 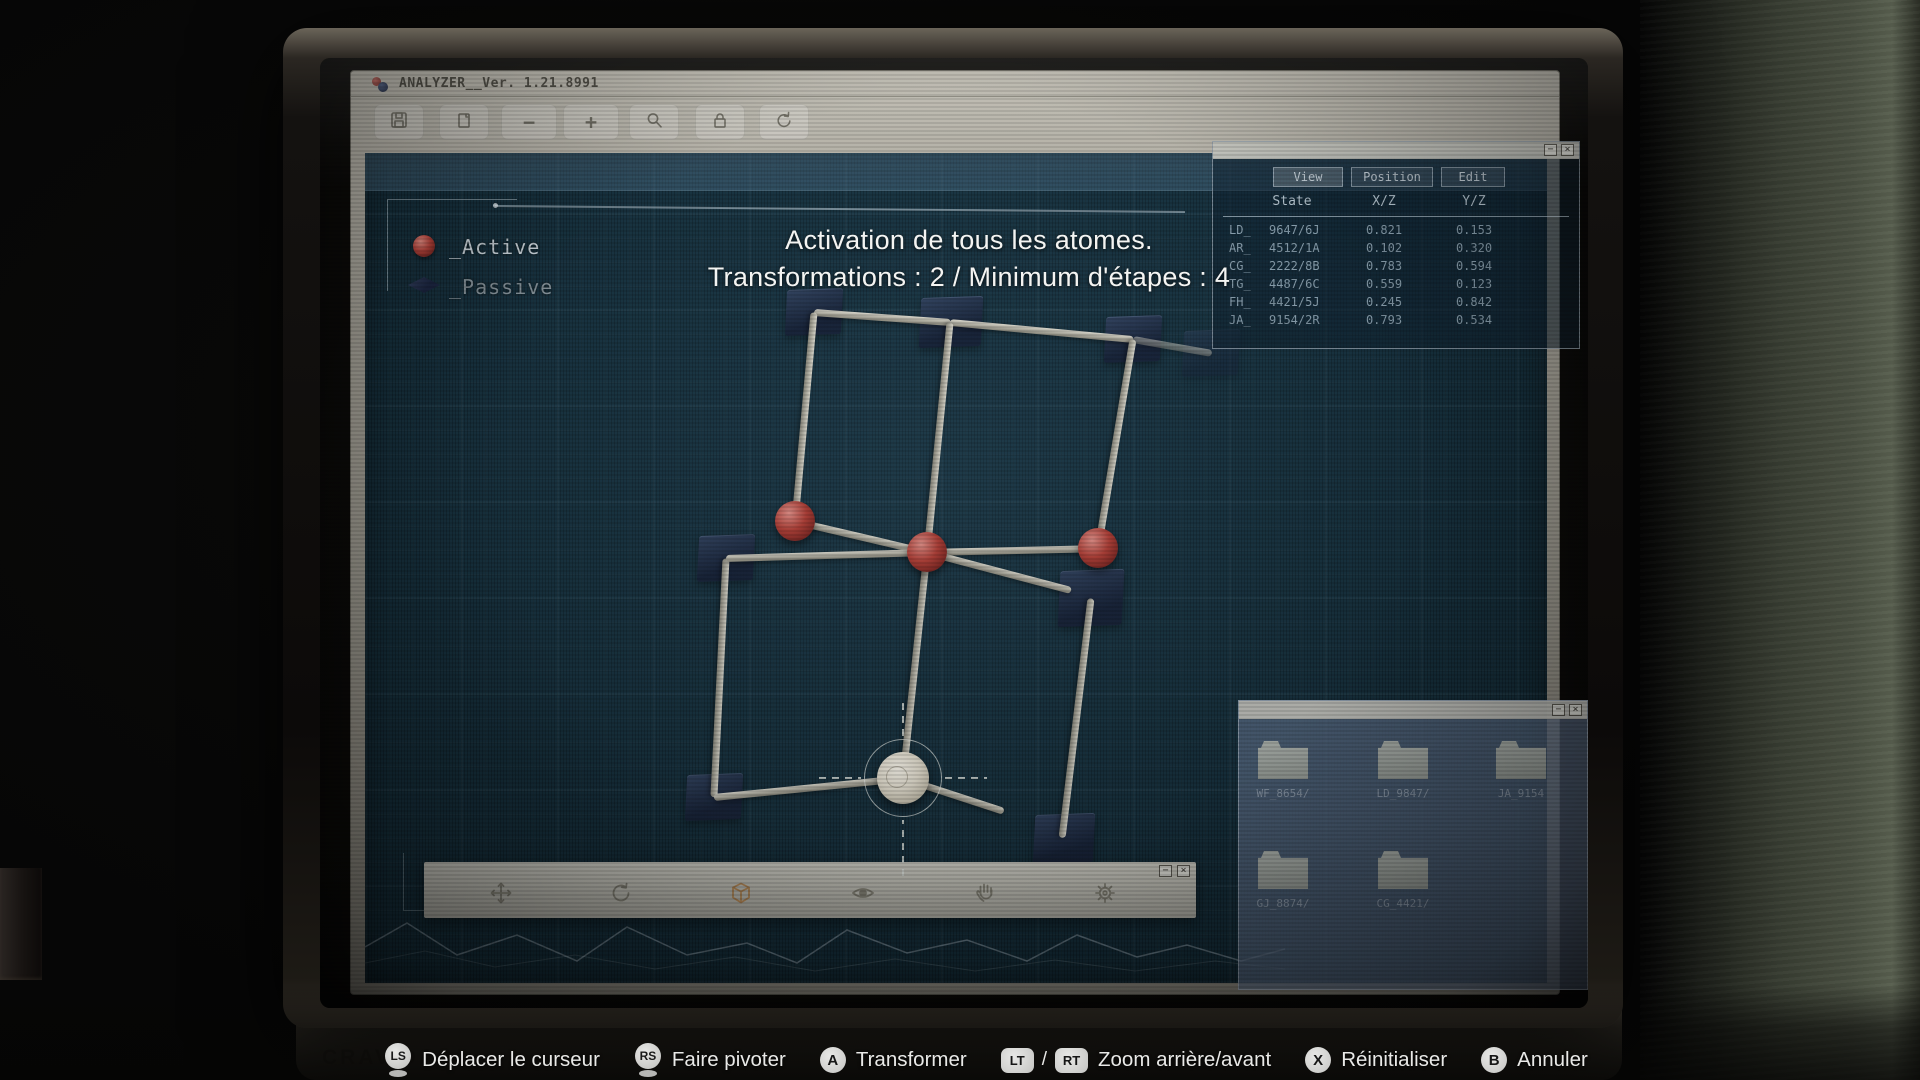 I want to click on reset-view-button, so click(x=784, y=122).